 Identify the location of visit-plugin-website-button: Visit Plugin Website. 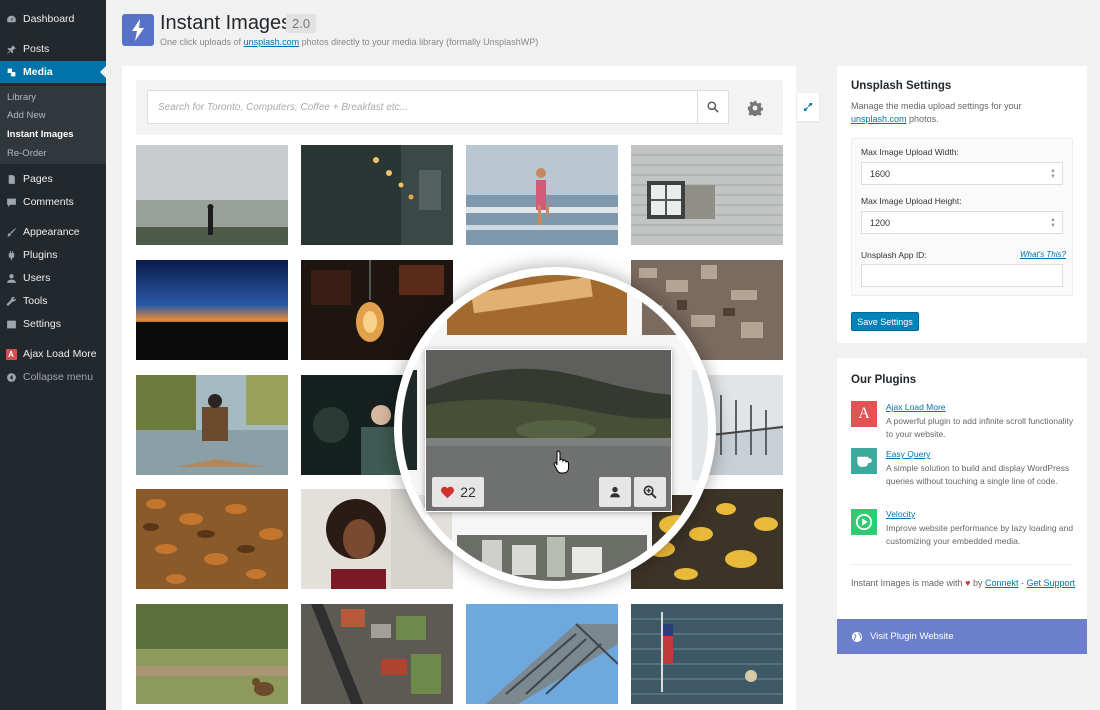
(962, 636).